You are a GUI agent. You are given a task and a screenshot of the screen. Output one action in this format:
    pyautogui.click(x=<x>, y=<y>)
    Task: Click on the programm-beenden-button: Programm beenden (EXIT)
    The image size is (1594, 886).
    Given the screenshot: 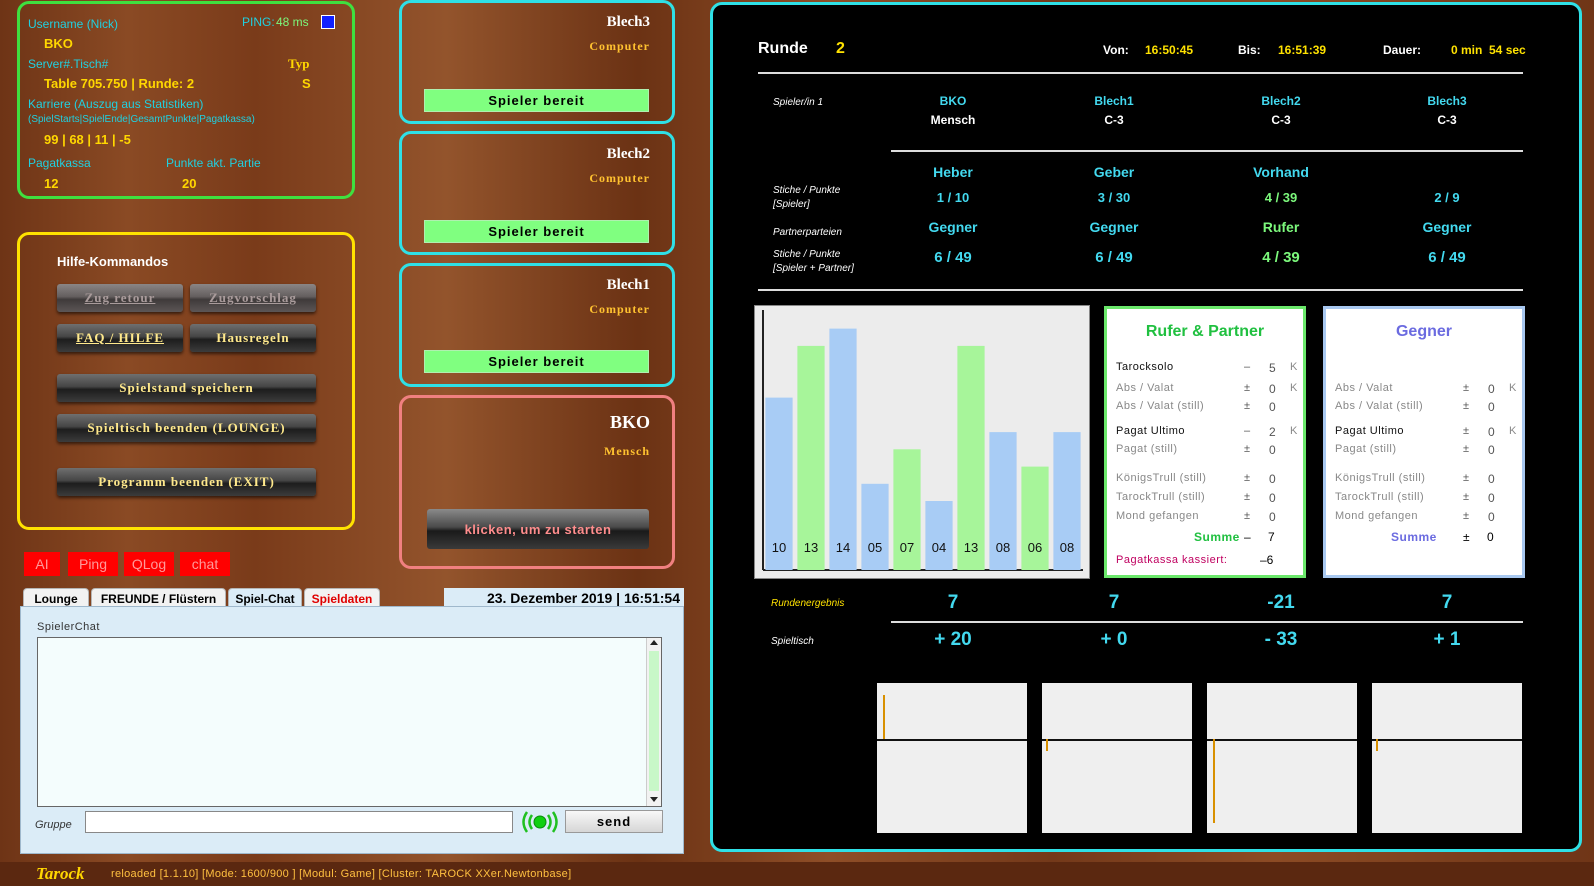 What is the action you would take?
    pyautogui.click(x=186, y=482)
    